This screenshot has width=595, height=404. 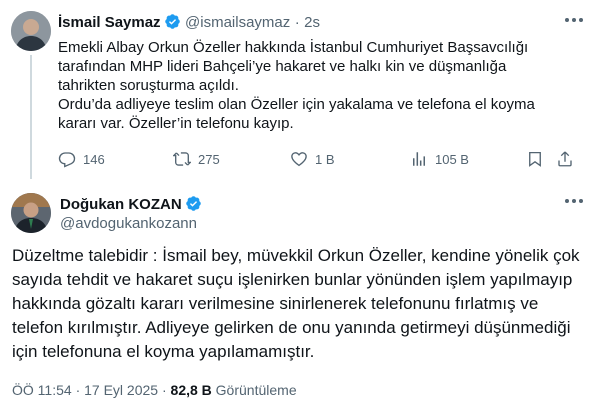 I want to click on like-count: 1 B, so click(x=325, y=159).